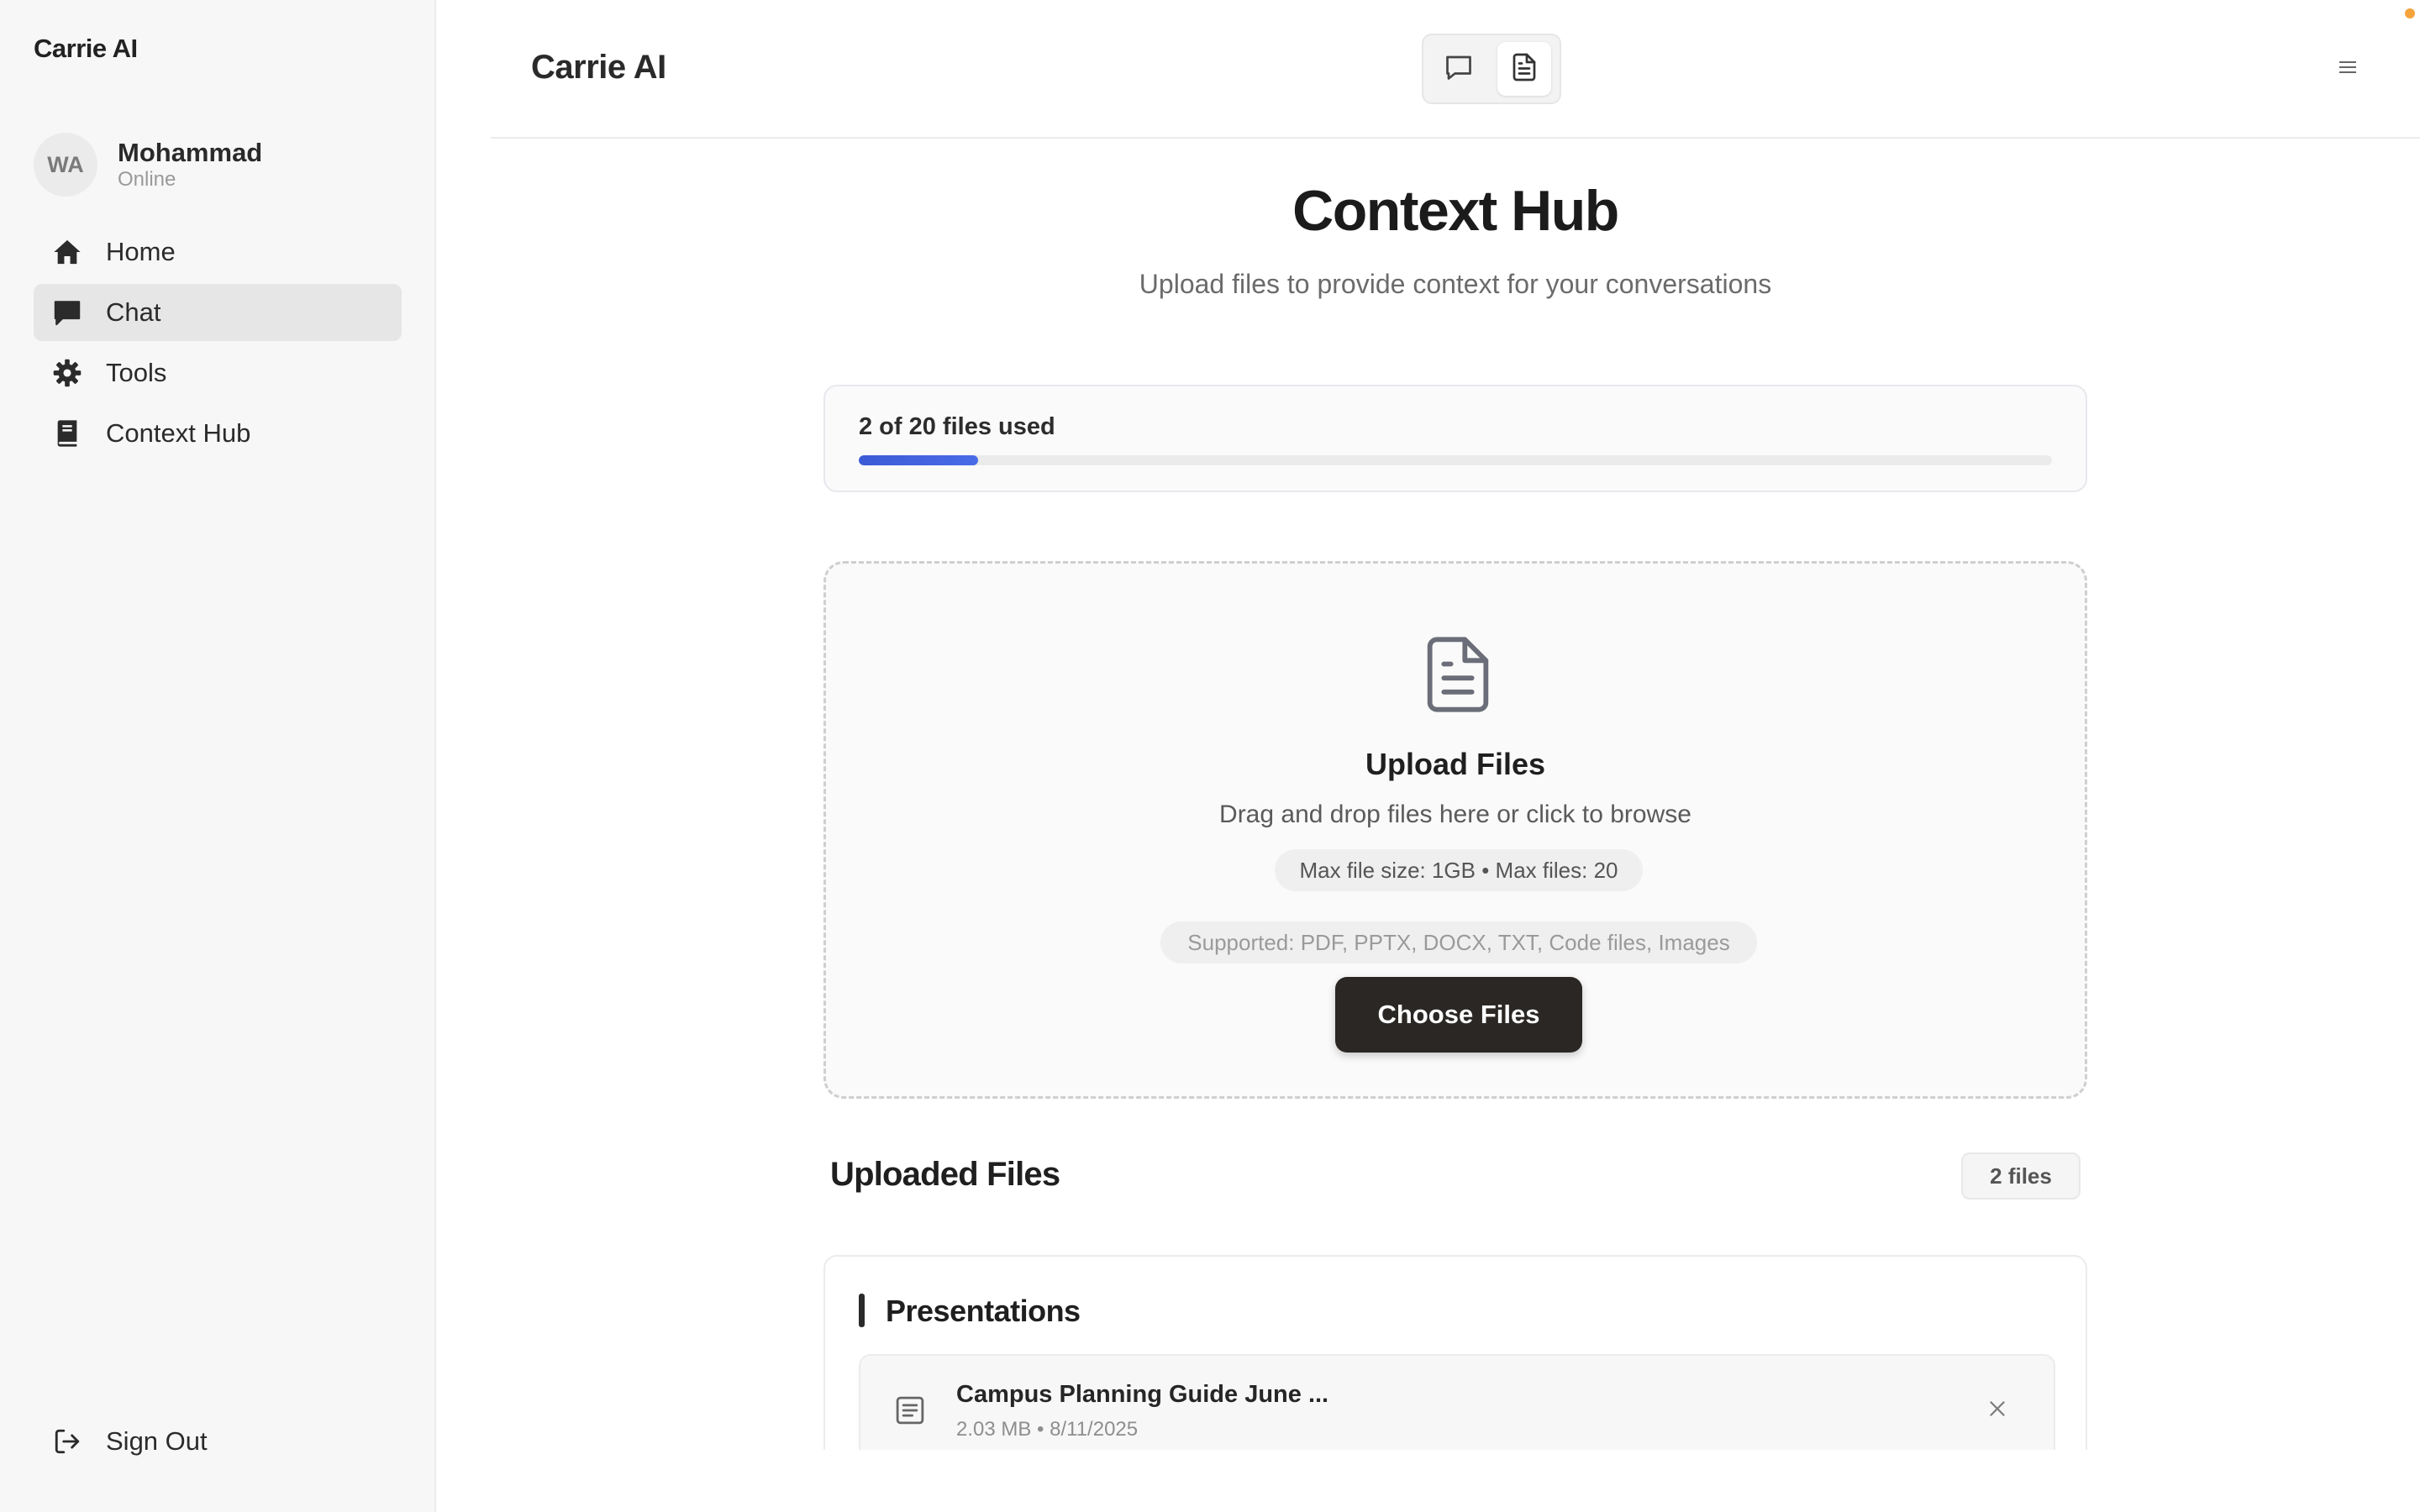 The image size is (2420, 1512). I want to click on sidebar-item-label: Chat, so click(133, 312).